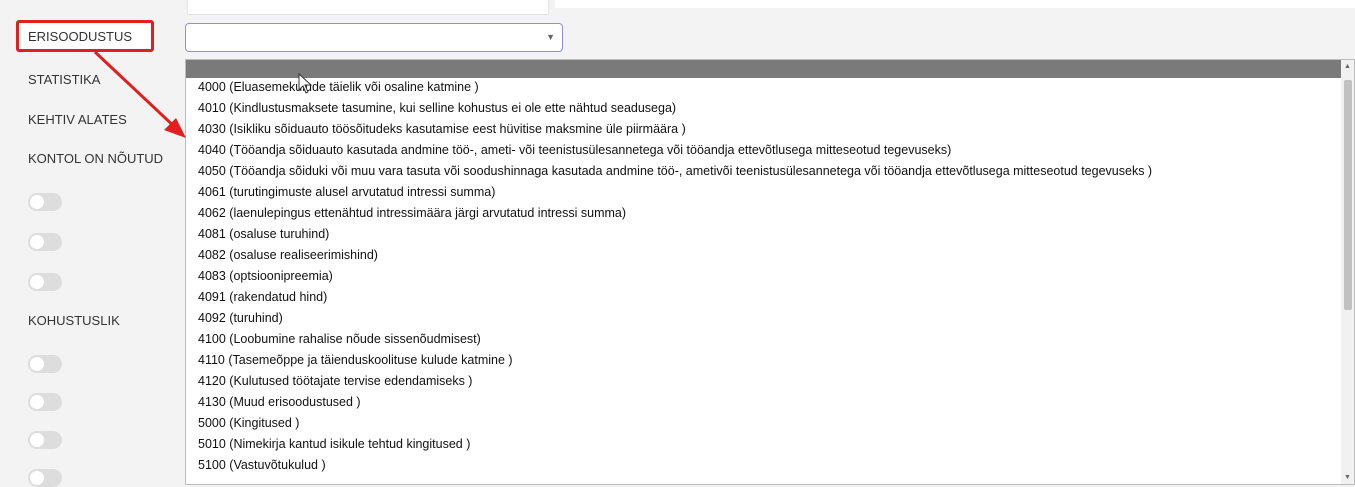 This screenshot has width=1355, height=487. What do you see at coordinates (764, 69) in the screenshot?
I see `highlighted-option` at bounding box center [764, 69].